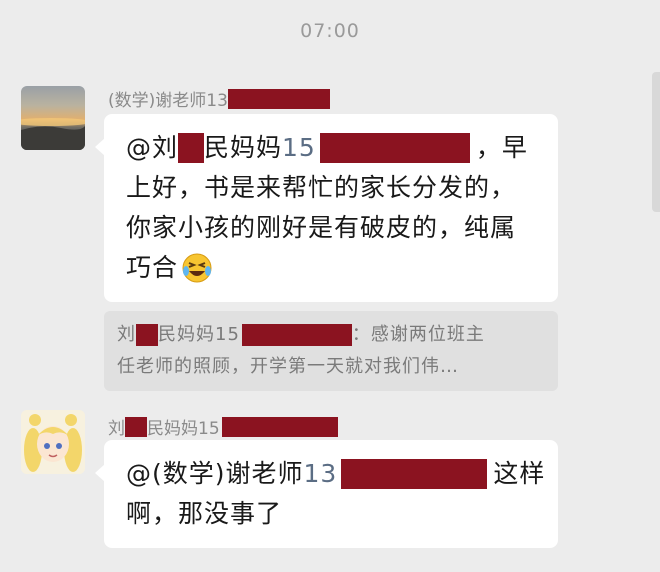 This screenshot has height=572, width=660. I want to click on avatar-teacher, so click(53, 118).